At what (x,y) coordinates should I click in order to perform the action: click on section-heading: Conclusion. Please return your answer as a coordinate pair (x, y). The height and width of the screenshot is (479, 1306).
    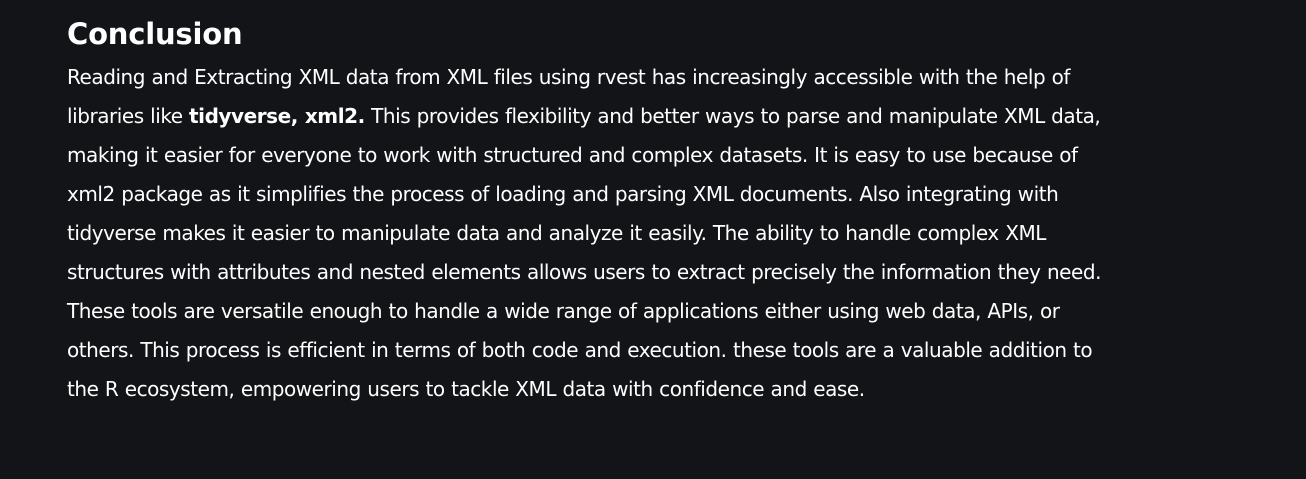
    Looking at the image, I should click on (155, 34).